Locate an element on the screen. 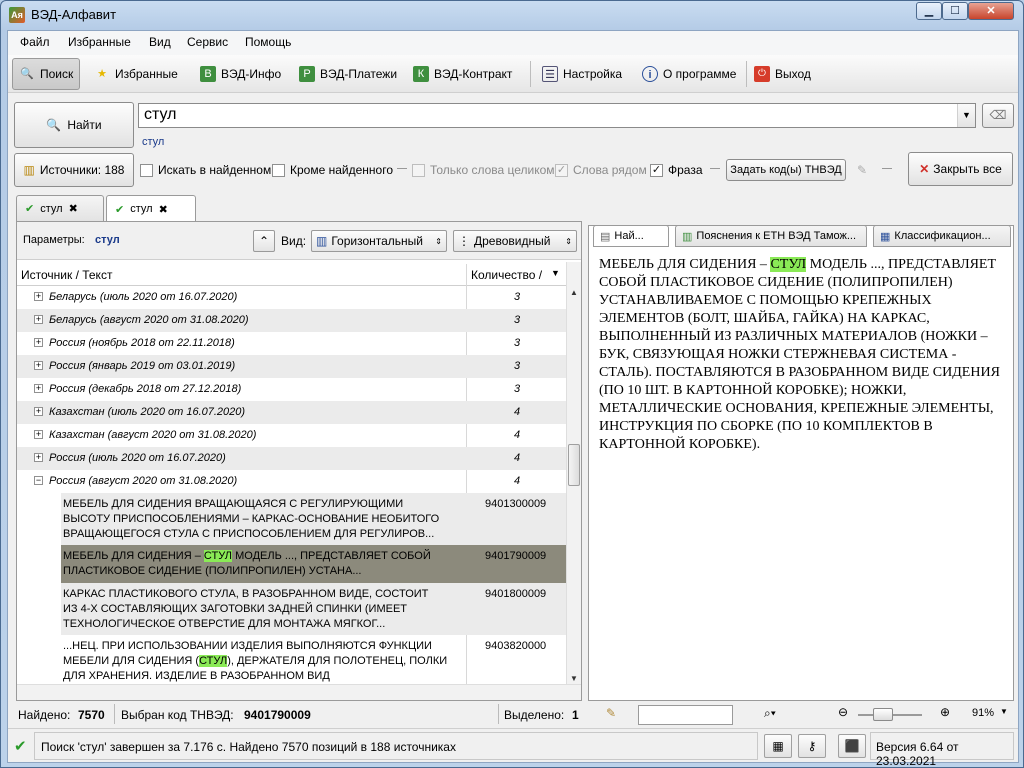  calculator-icon: ▦ is located at coordinates (778, 746).